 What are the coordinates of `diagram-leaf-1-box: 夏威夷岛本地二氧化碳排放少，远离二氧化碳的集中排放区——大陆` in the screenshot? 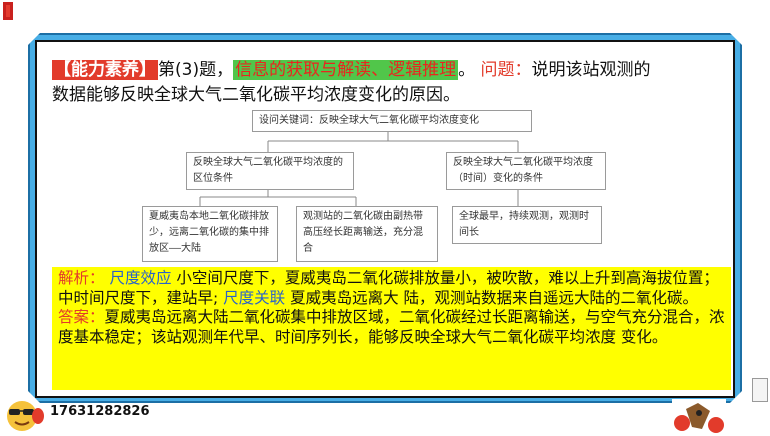 It's located at (210, 234).